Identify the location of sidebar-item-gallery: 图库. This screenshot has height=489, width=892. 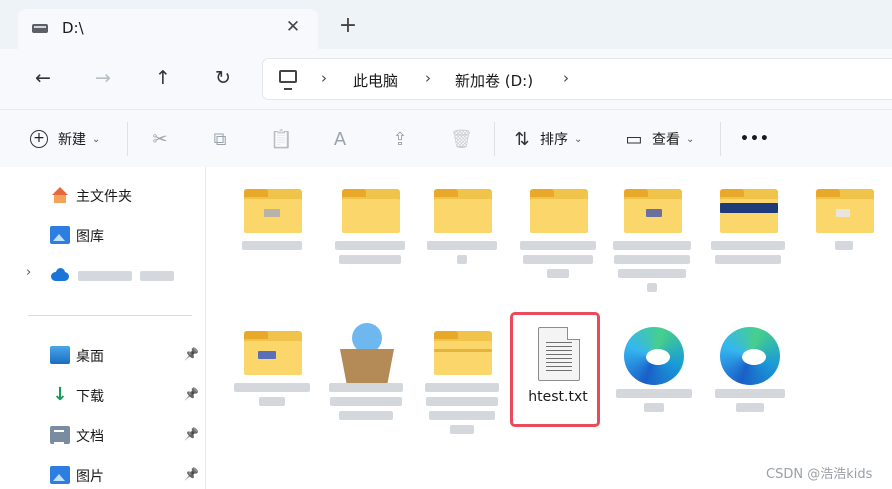
(103, 235).